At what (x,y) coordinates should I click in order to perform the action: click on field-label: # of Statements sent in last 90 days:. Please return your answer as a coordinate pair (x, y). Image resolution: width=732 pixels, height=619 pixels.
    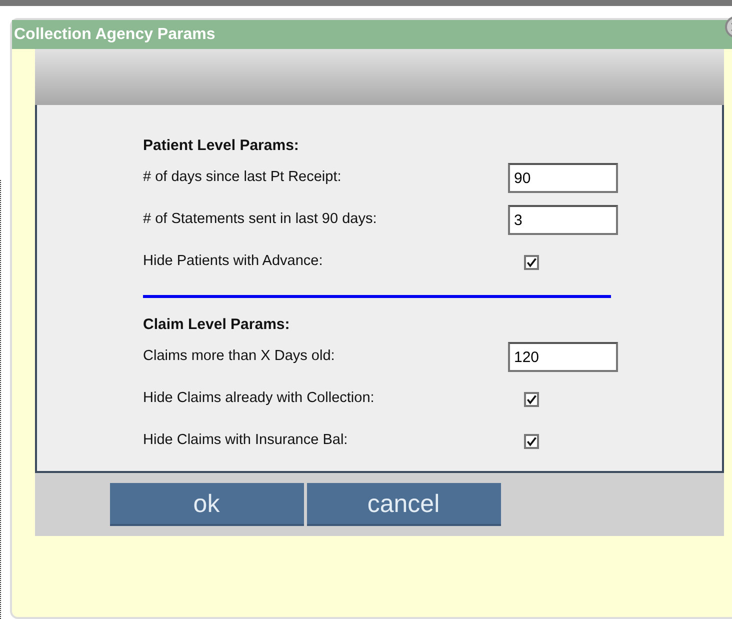
    Looking at the image, I should click on (260, 220).